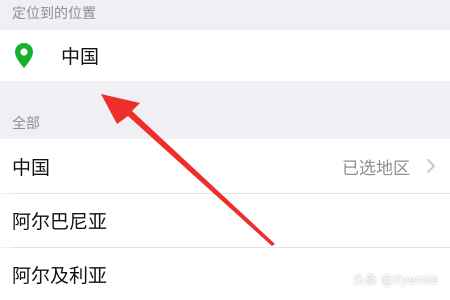 This screenshot has width=450, height=300. I want to click on selected-region-status: 已选地区, so click(376, 168).